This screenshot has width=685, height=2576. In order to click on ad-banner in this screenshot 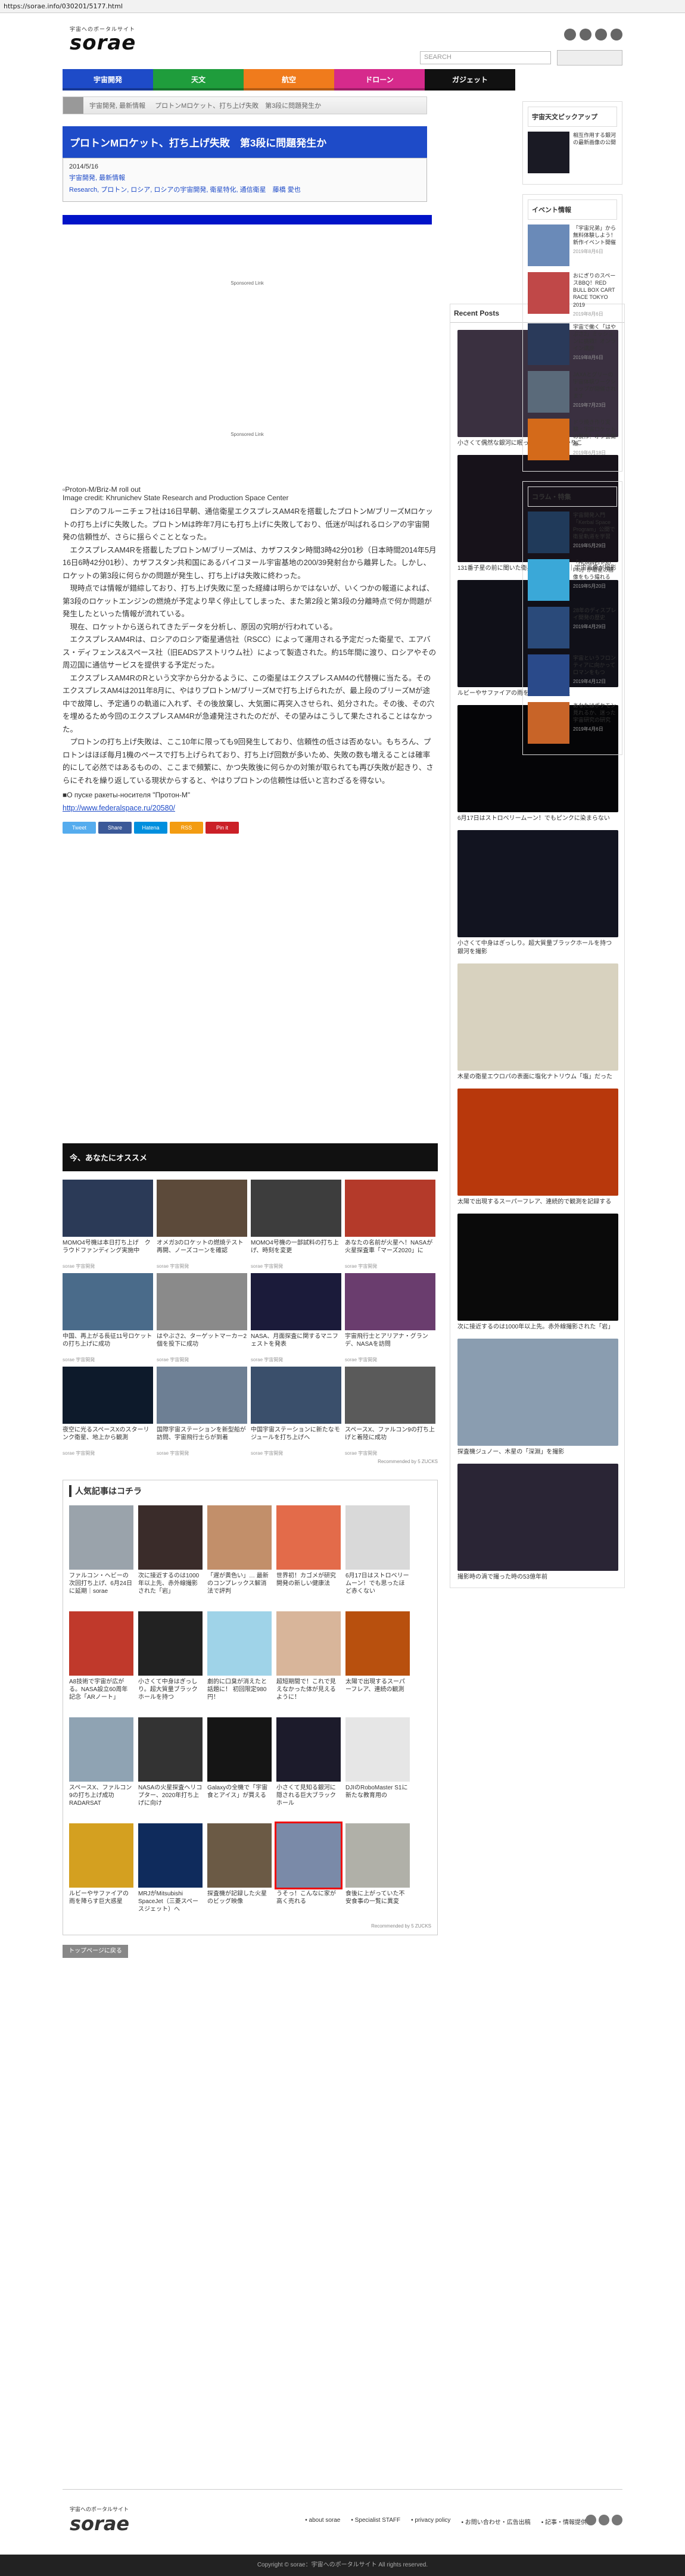, I will do `click(247, 219)`.